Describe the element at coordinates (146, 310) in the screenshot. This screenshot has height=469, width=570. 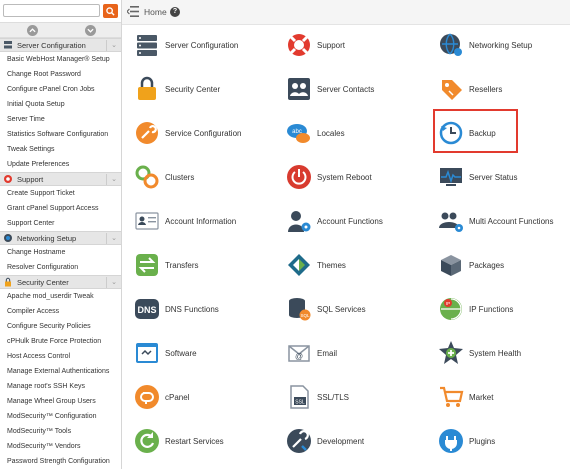
I see `svg-text: DNS` at that location.